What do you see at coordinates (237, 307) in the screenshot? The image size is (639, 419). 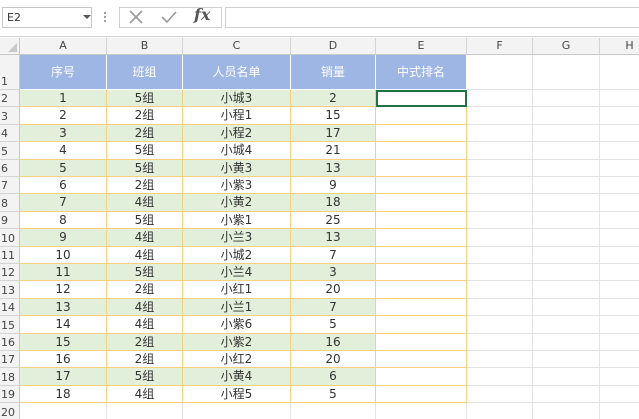 I see `table-cell: 小兰1` at bounding box center [237, 307].